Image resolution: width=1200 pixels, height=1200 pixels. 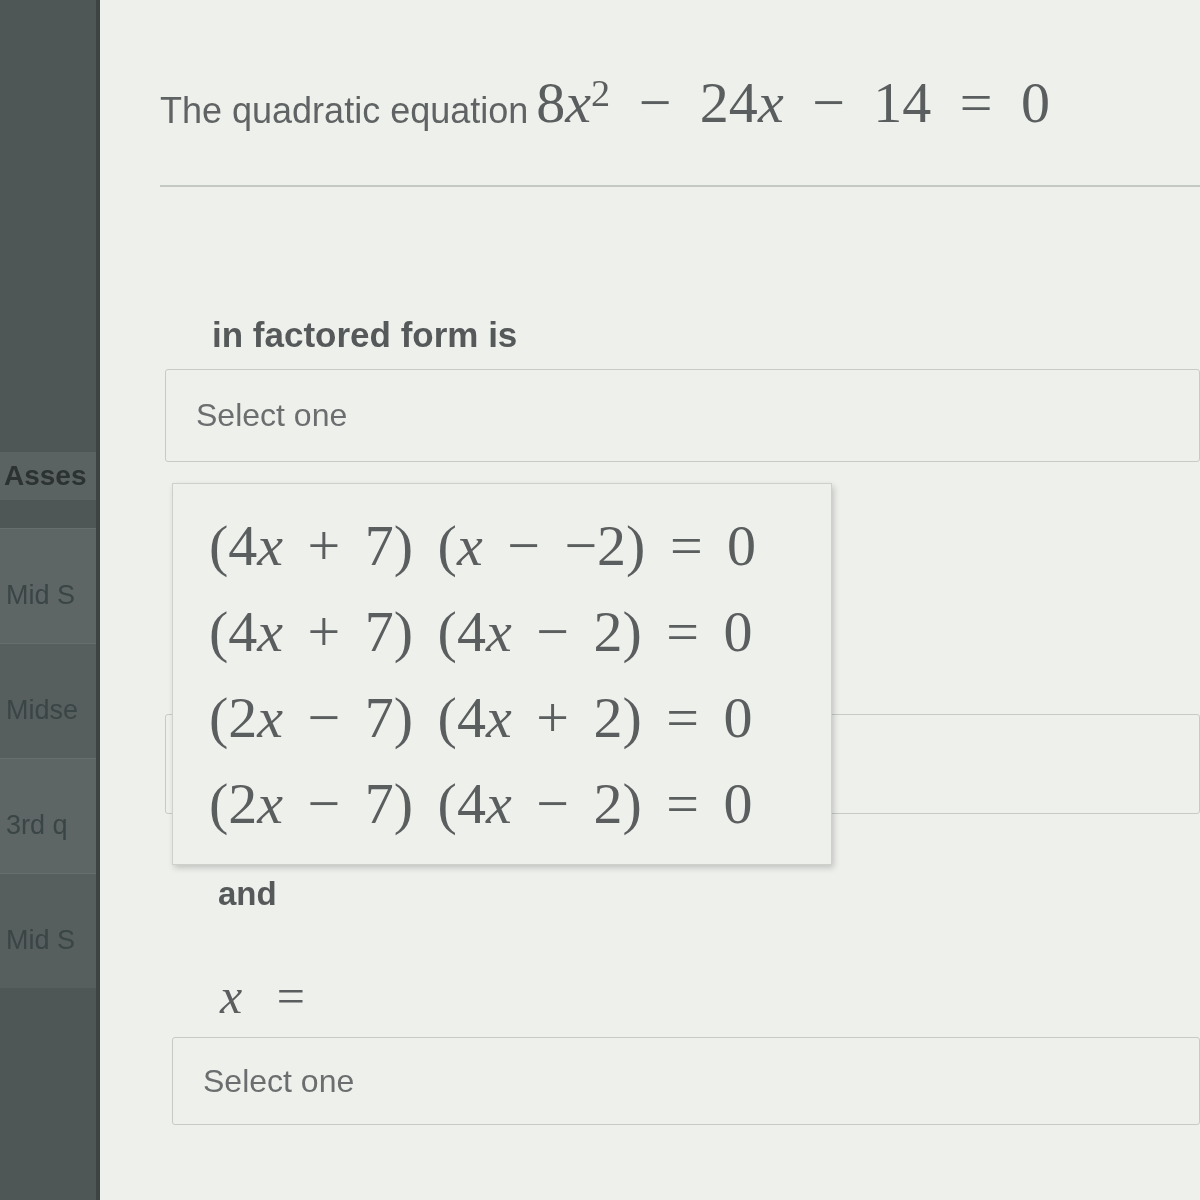 I want to click on dropdown-option: (2x − 7) (4x − 2) = 0, so click(x=502, y=803).